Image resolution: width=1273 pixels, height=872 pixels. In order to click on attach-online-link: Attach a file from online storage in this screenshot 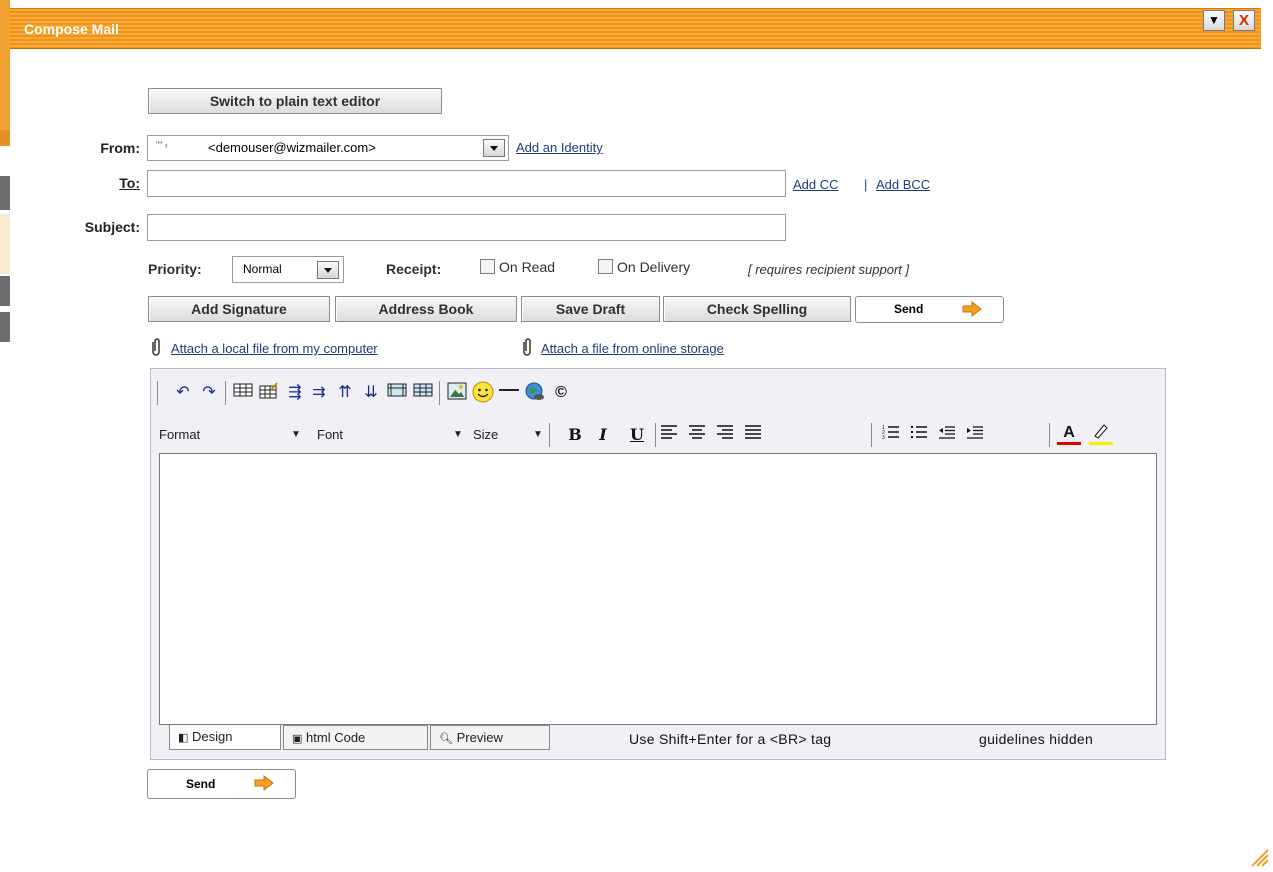, I will do `click(632, 348)`.